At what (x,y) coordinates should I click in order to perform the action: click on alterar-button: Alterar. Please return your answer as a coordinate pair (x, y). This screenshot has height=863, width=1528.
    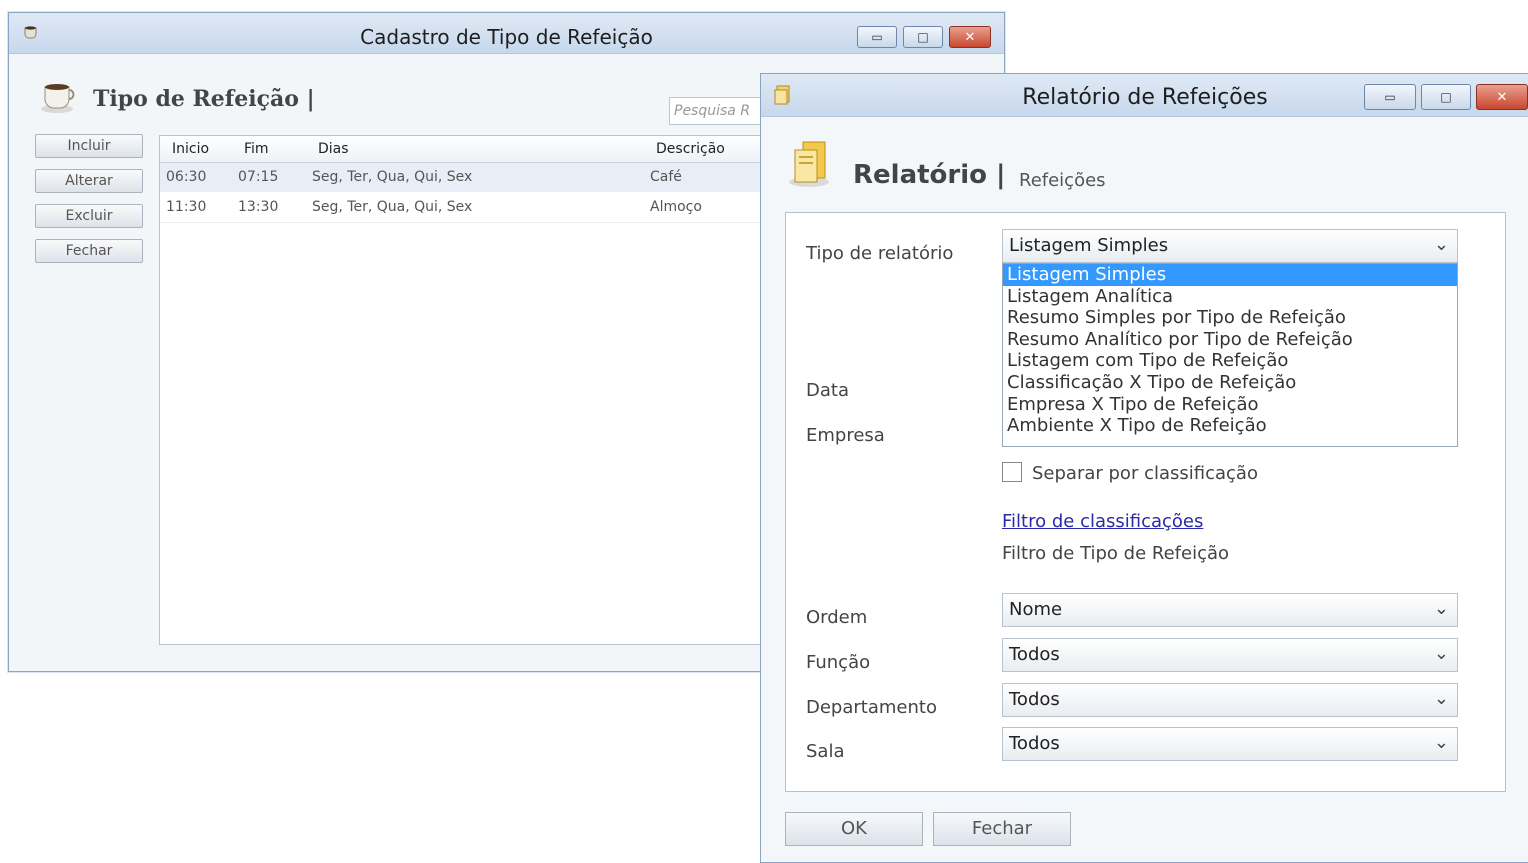
    Looking at the image, I should click on (89, 181).